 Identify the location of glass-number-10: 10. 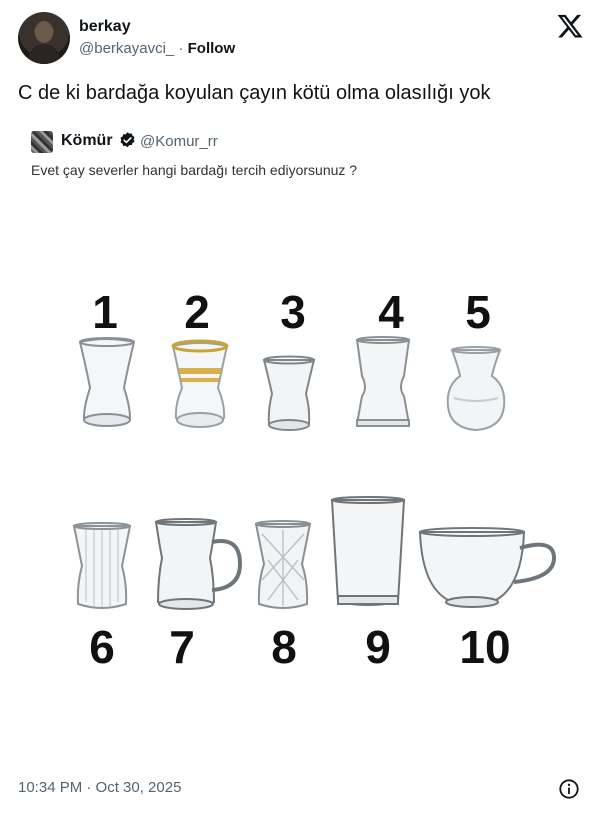
(485, 647).